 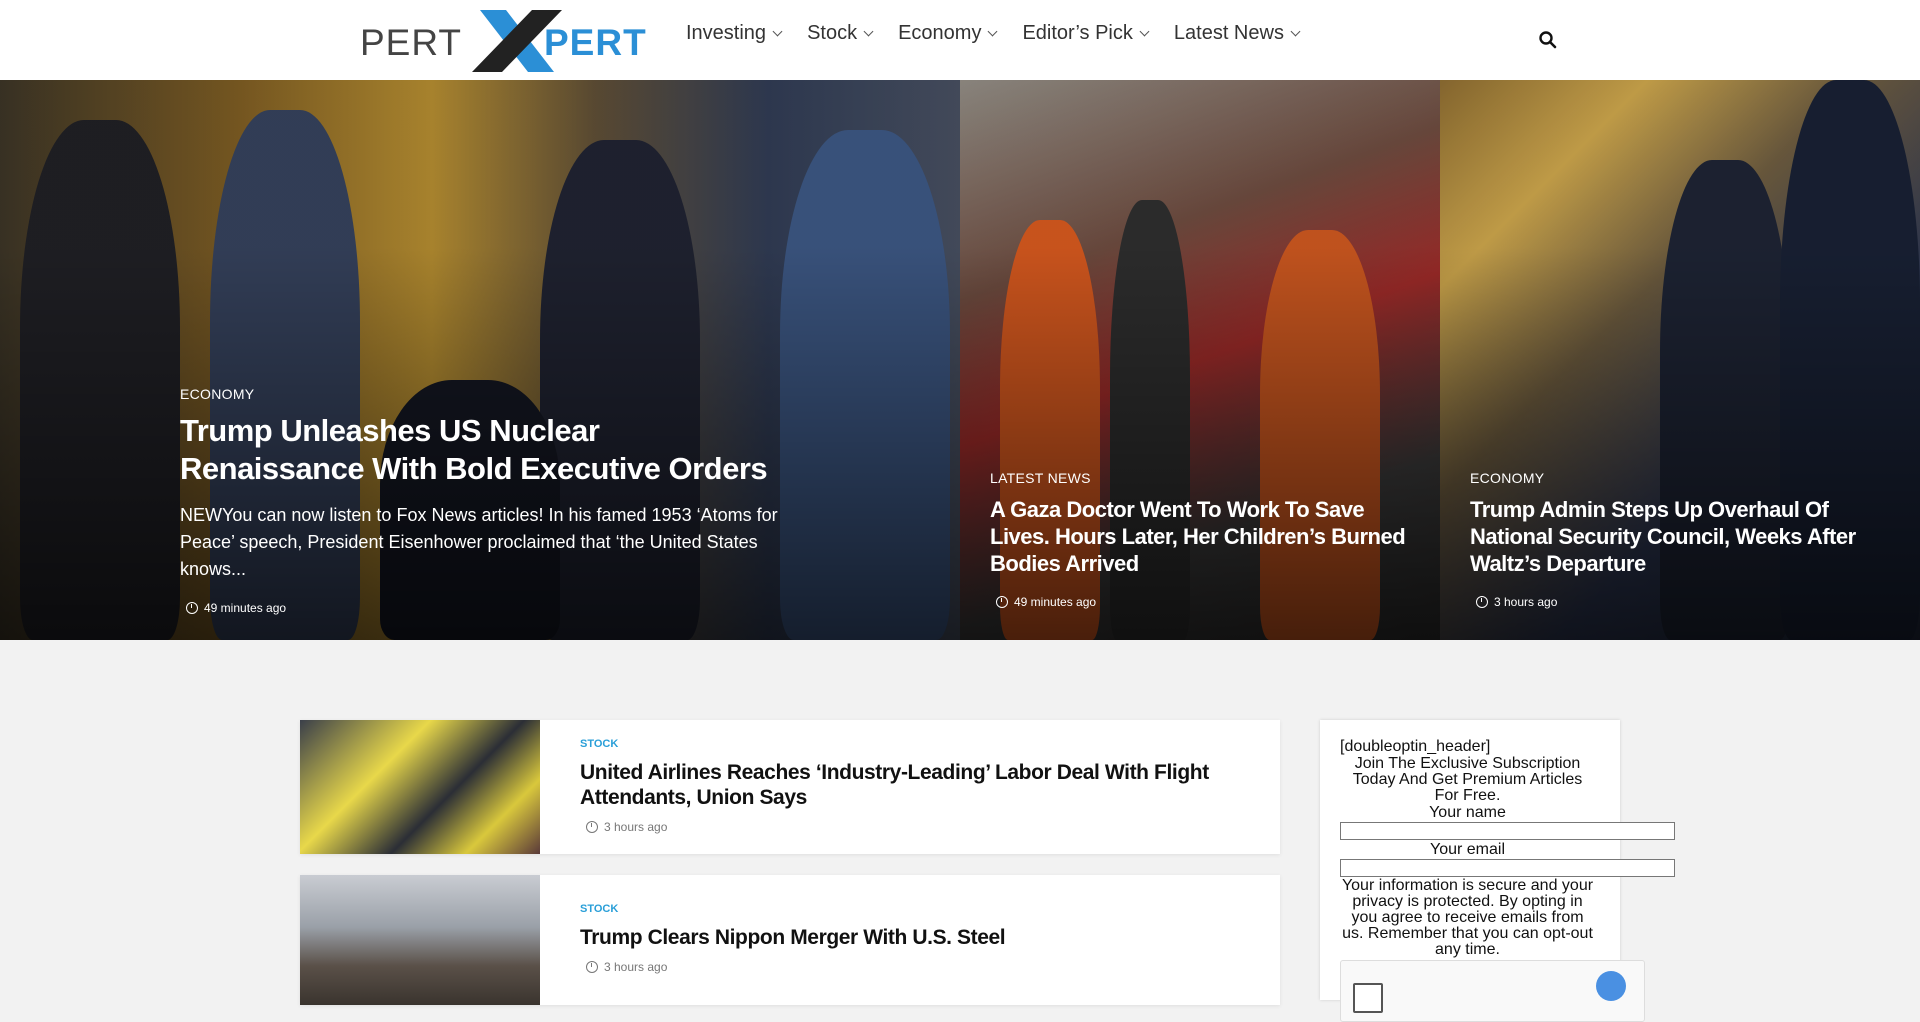 I want to click on widget-header: [doubleoptin_header], so click(x=1415, y=746).